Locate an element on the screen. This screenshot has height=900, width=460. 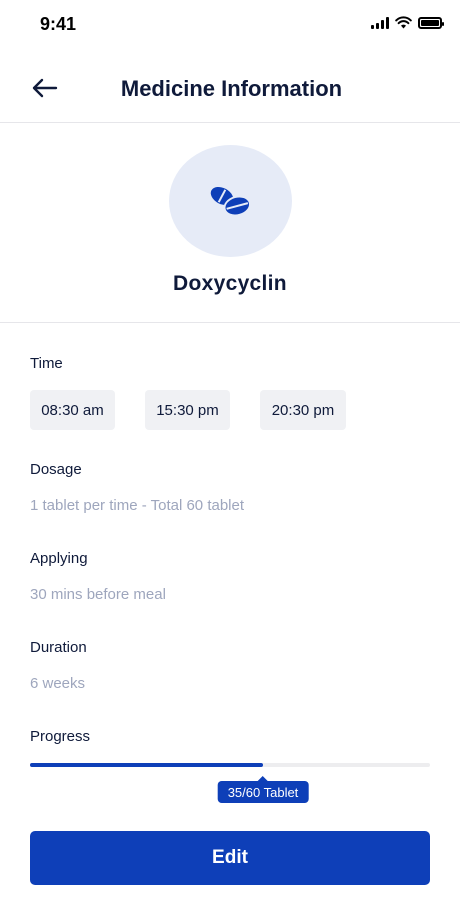
progress-fill is located at coordinates (146, 765).